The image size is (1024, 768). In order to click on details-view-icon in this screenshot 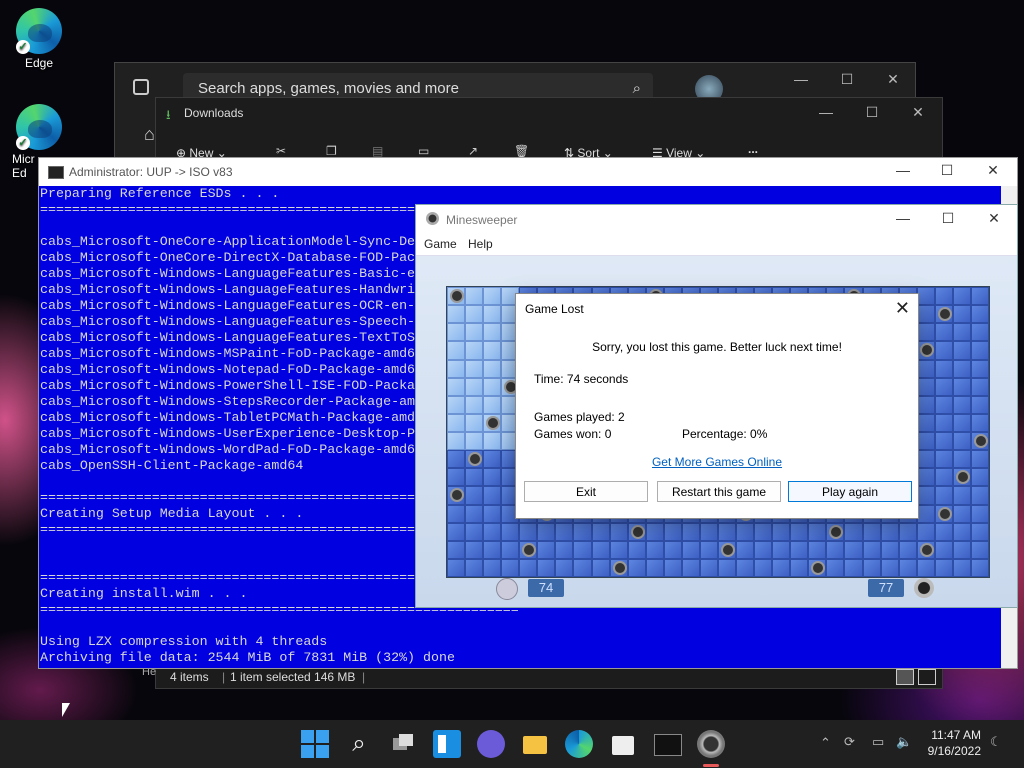, I will do `click(905, 677)`.